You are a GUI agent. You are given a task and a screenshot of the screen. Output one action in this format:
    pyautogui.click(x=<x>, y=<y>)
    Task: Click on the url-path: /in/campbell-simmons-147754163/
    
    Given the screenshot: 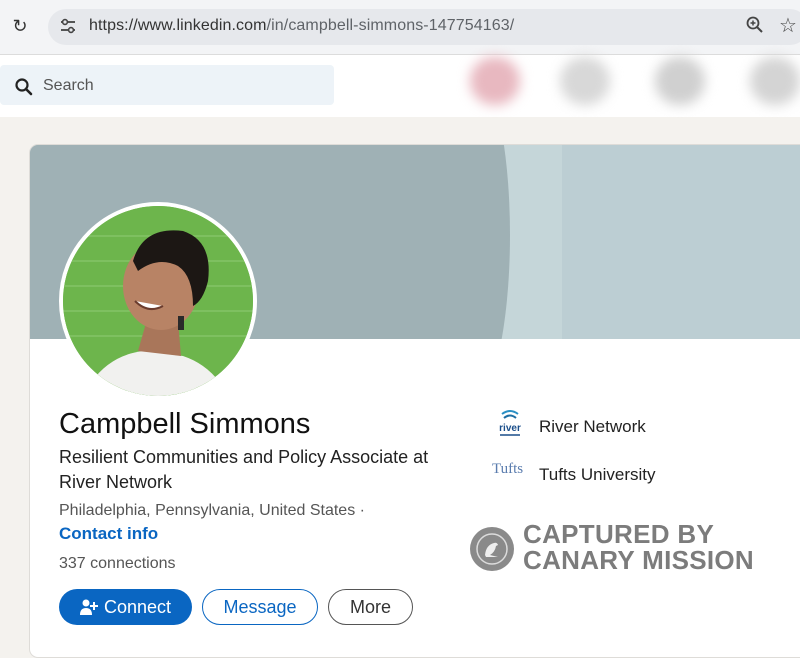 What is the action you would take?
    pyautogui.click(x=390, y=25)
    